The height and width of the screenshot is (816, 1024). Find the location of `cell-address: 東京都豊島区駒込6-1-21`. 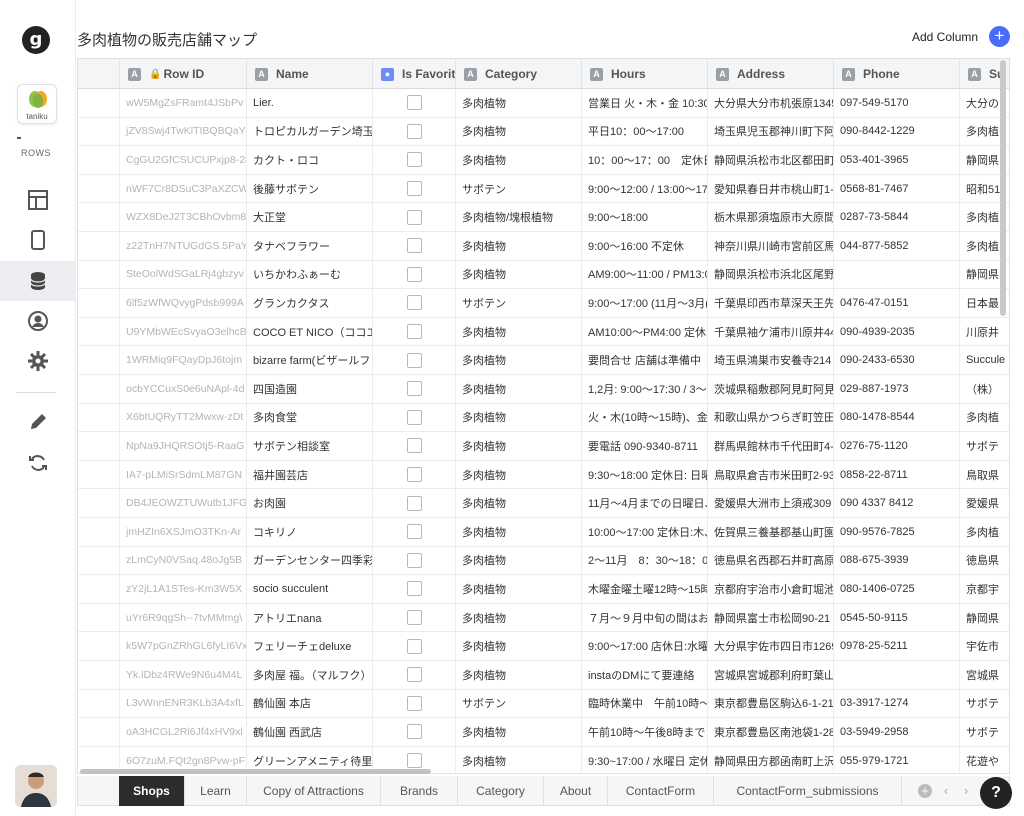

cell-address: 東京都豊島区駒込6-1-21 is located at coordinates (771, 703).